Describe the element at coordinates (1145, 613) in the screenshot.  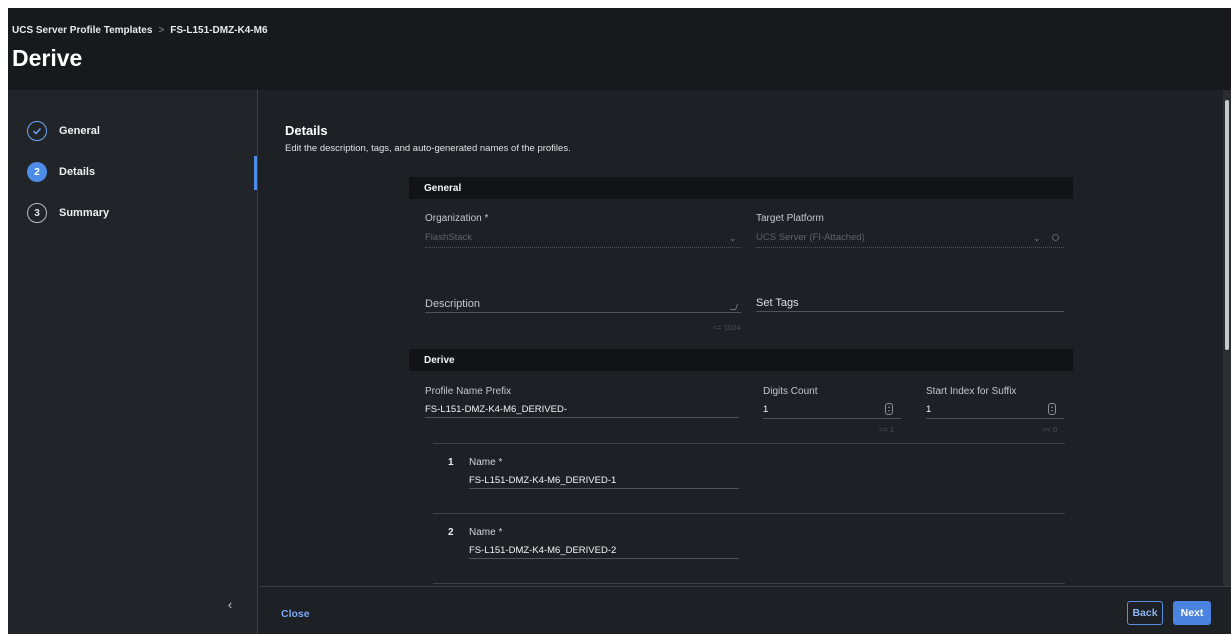
I see `back-button: Back` at that location.